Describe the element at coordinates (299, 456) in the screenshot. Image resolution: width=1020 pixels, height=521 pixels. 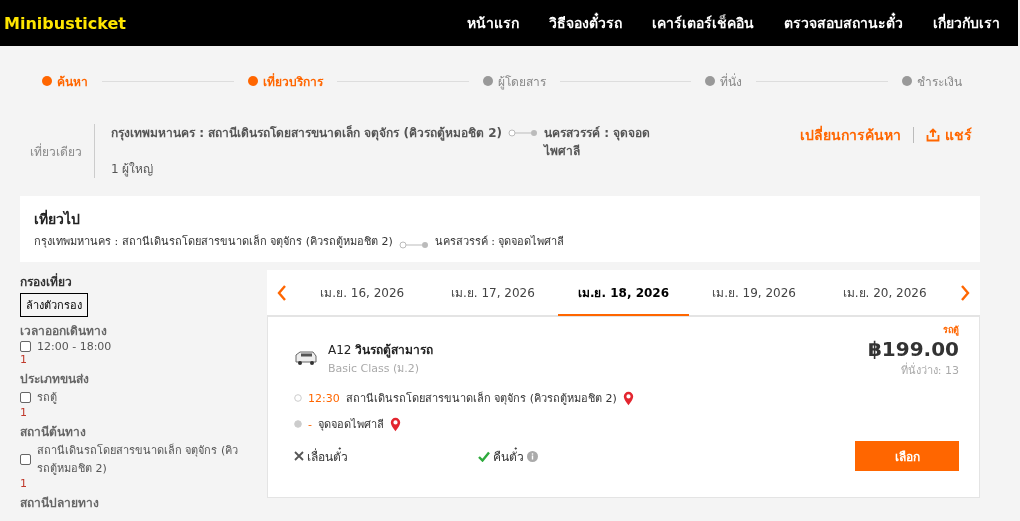
I see `cross-icon` at that location.